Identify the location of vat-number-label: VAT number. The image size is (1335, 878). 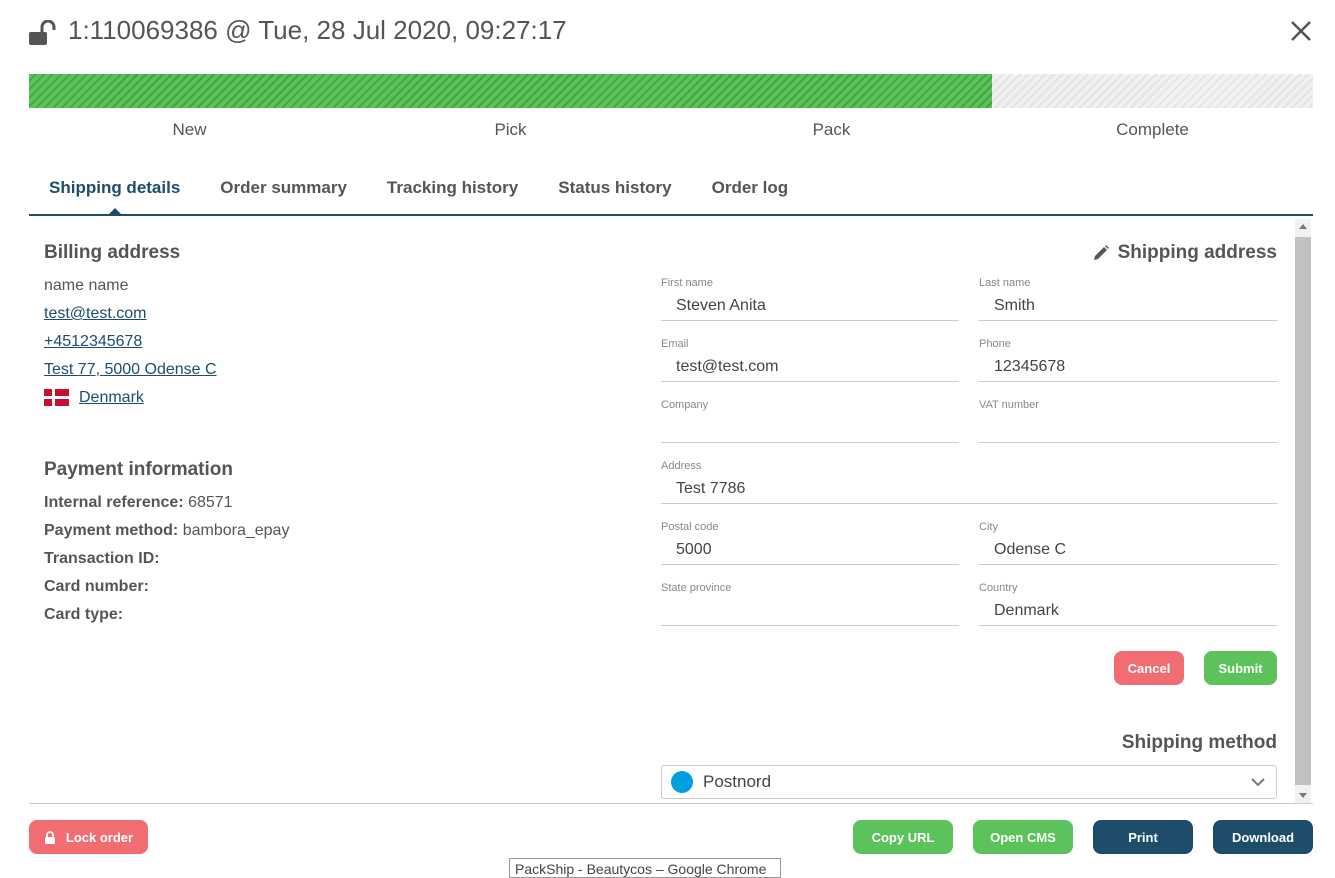
(1009, 405).